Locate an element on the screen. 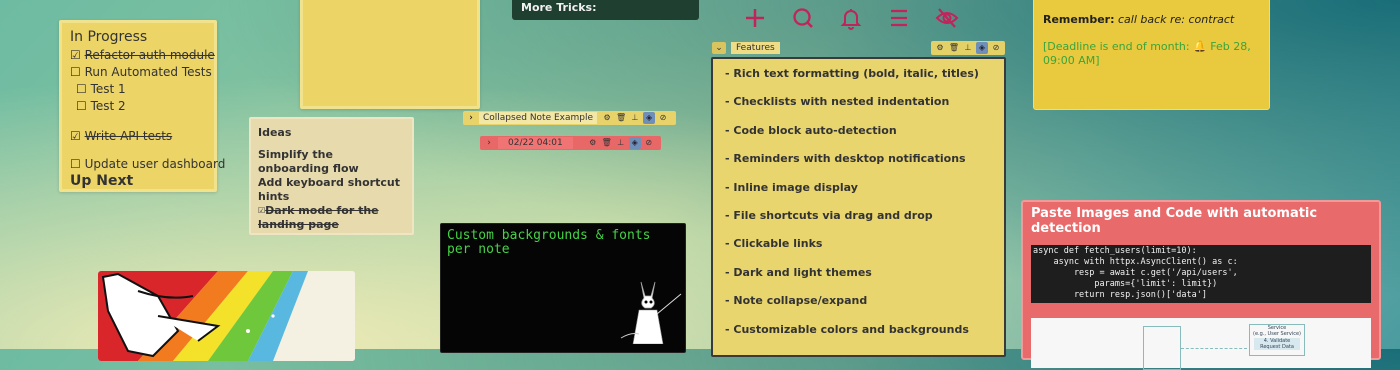  note-title: More Tricks: is located at coordinates (559, 7).